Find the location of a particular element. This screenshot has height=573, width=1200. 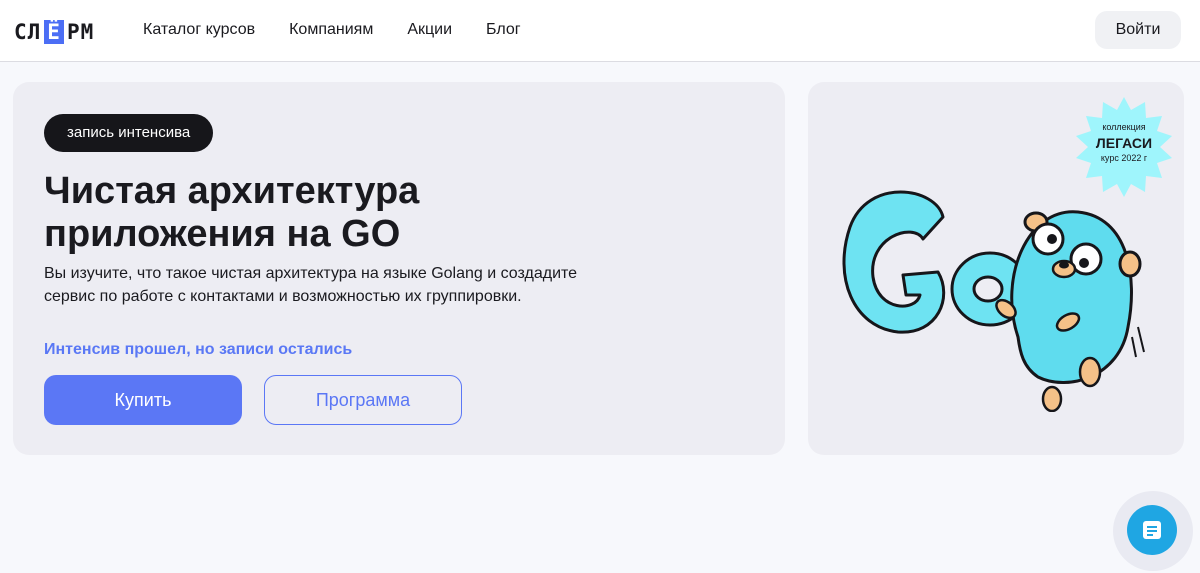

badge-line-3: курс 2022 г is located at coordinates (1124, 158).